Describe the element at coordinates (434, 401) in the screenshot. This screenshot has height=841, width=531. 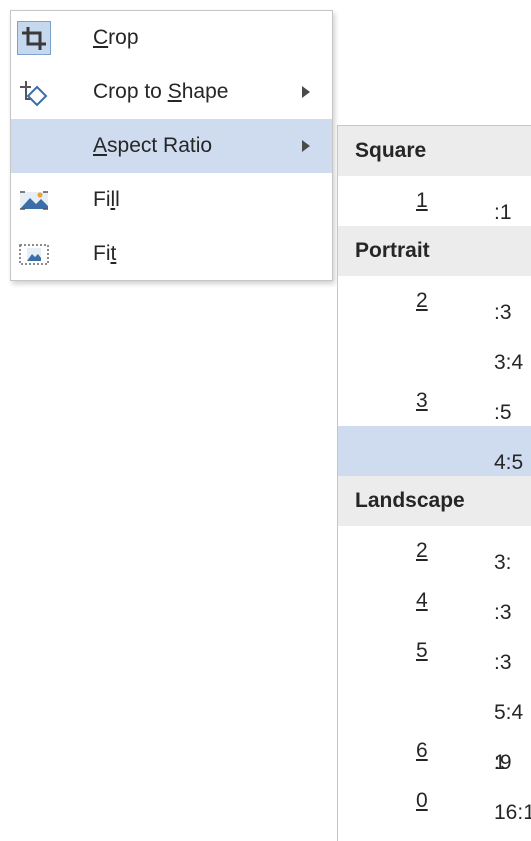
I see `aspect-option-3-5: 3:5` at that location.